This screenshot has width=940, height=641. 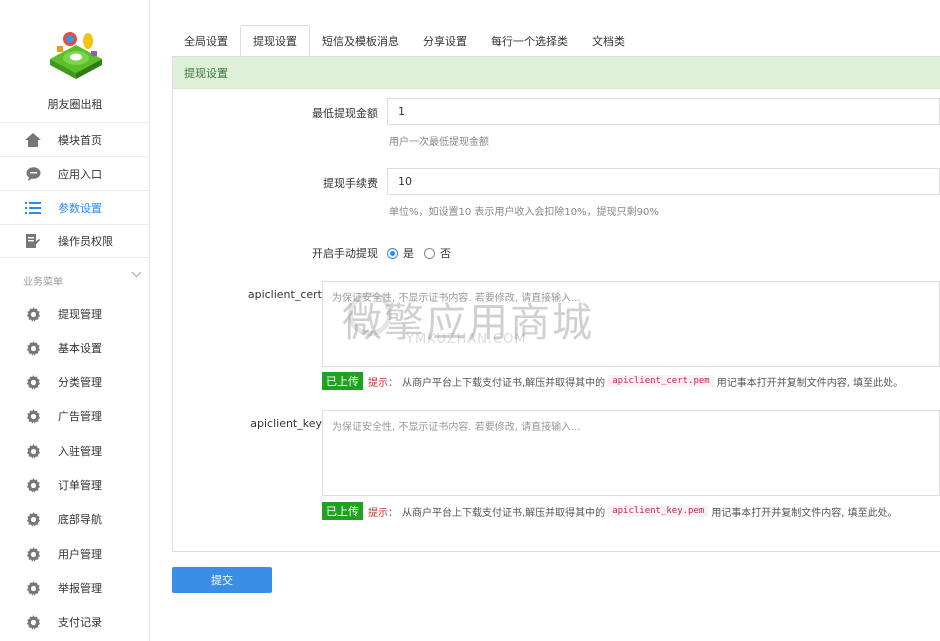 I want to click on menu-item-label: 入驻管理, so click(x=80, y=451).